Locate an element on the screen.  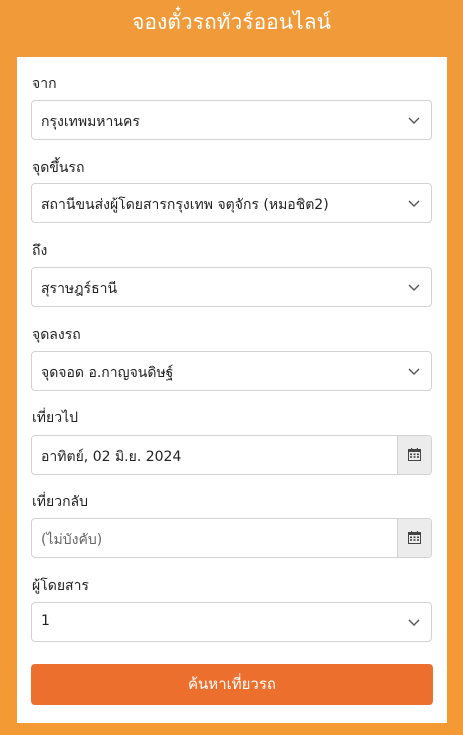
return-date-field: (ไม่บังคับ) is located at coordinates (231, 538).